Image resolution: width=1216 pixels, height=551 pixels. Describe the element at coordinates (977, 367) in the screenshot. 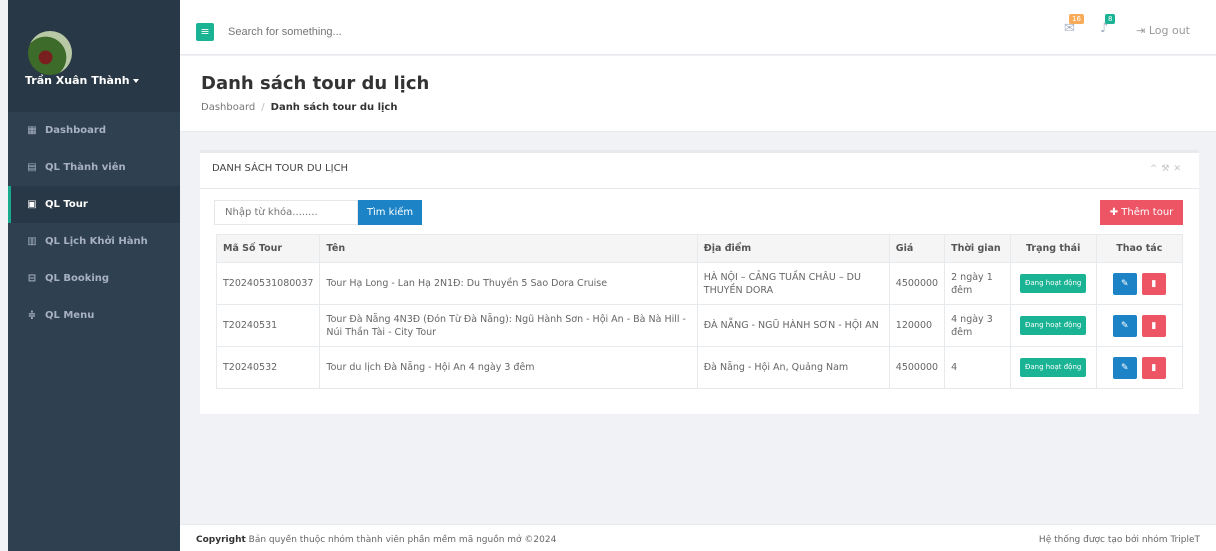

I see `tour-duration: 4` at that location.